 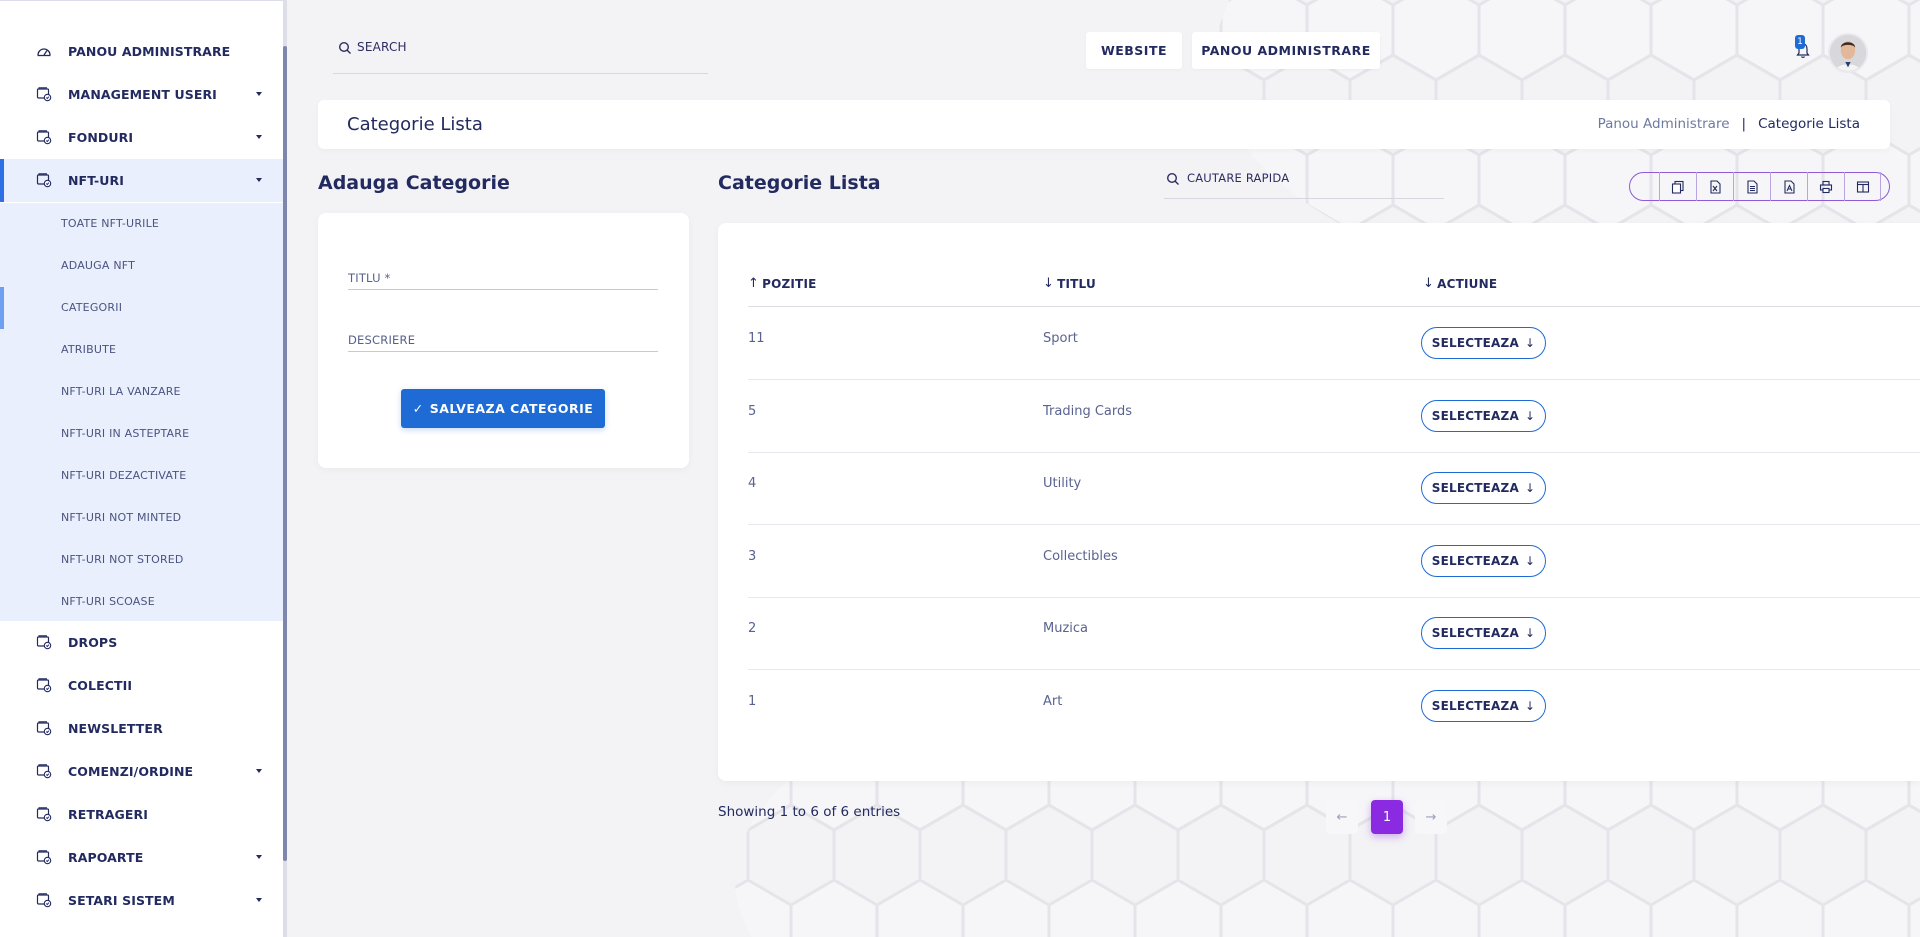 What do you see at coordinates (141, 642) in the screenshot?
I see `sidebar-item-drops: Drops` at bounding box center [141, 642].